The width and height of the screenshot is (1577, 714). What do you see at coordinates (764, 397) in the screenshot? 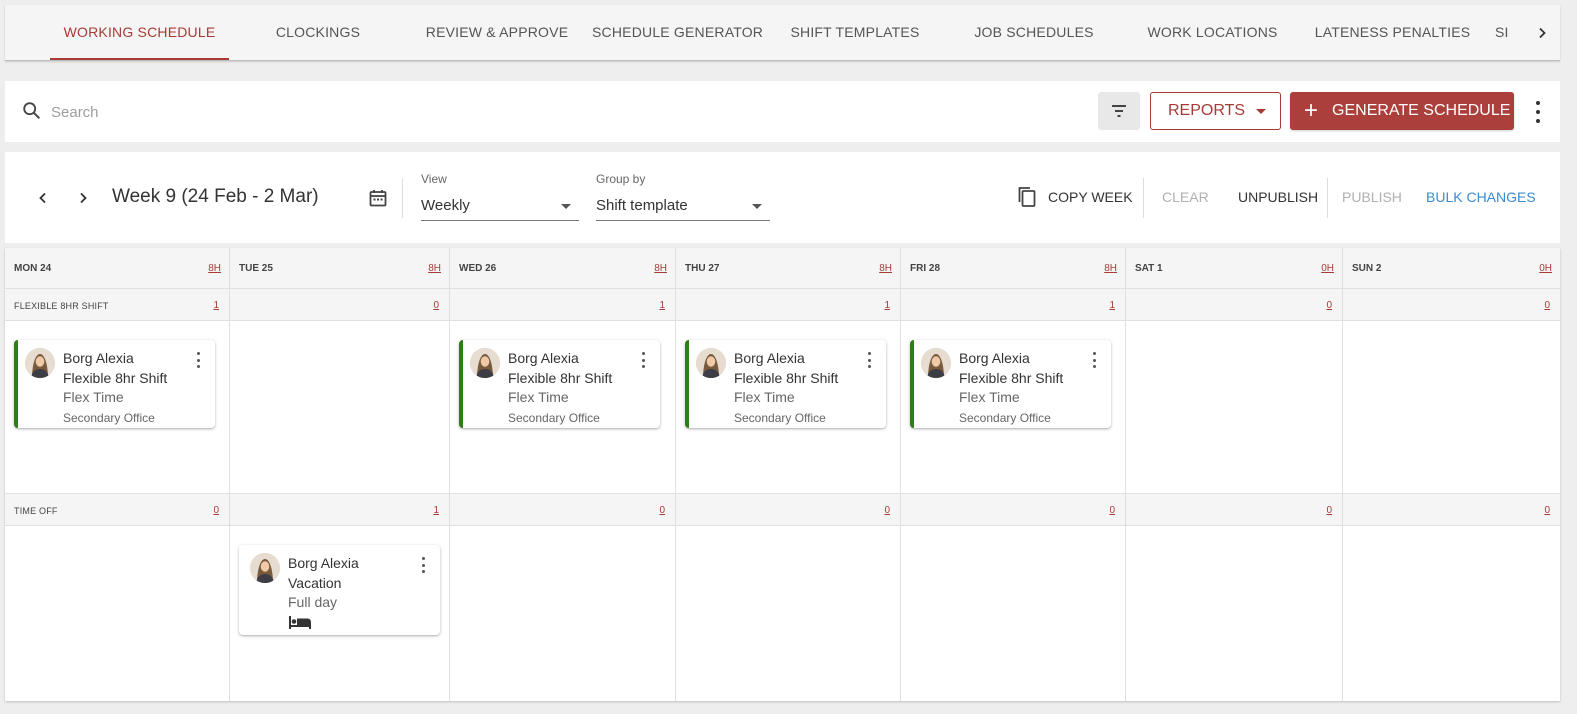
I see `shift-subtype: Flex Time` at bounding box center [764, 397].